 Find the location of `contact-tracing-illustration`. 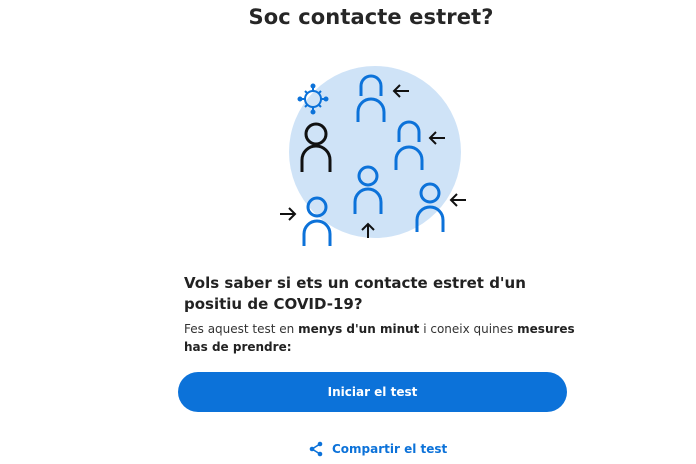

contact-tracing-illustration is located at coordinates (373, 156).